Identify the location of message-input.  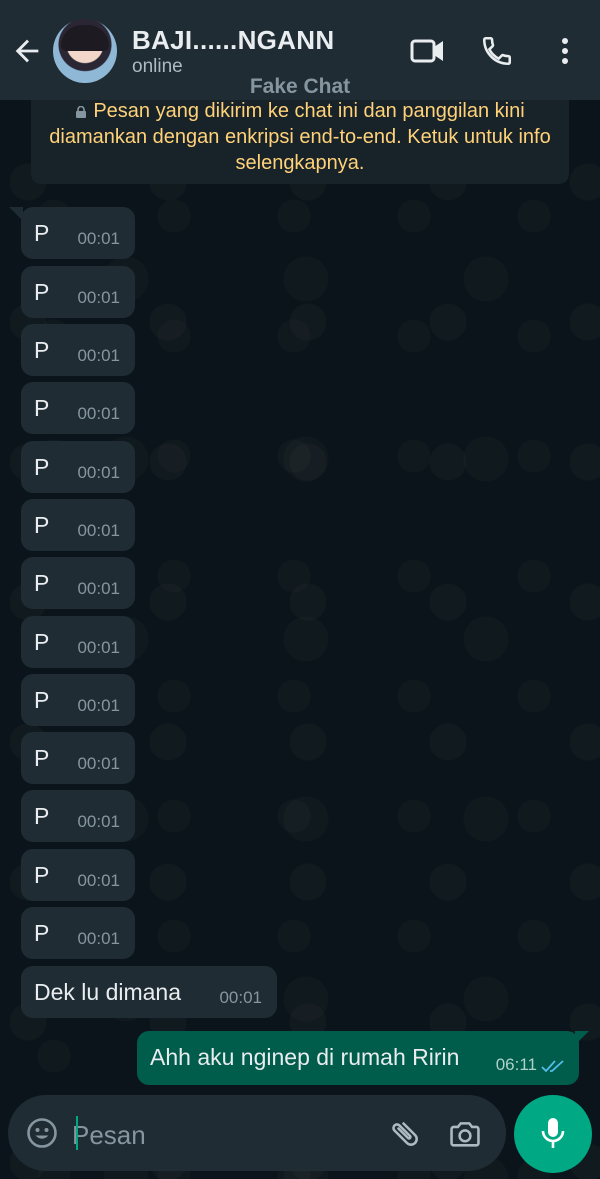
(222, 1135).